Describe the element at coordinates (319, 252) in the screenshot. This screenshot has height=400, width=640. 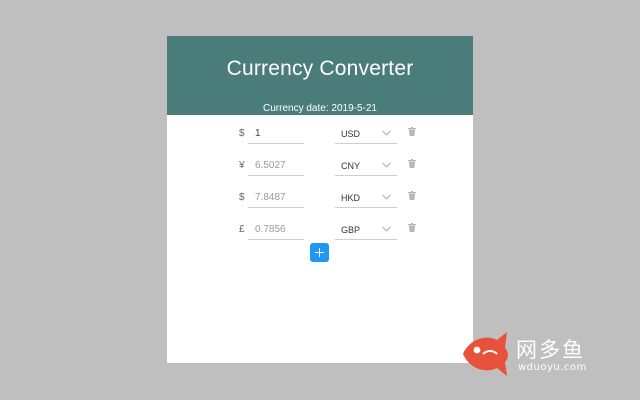
I see `add-currency-button` at that location.